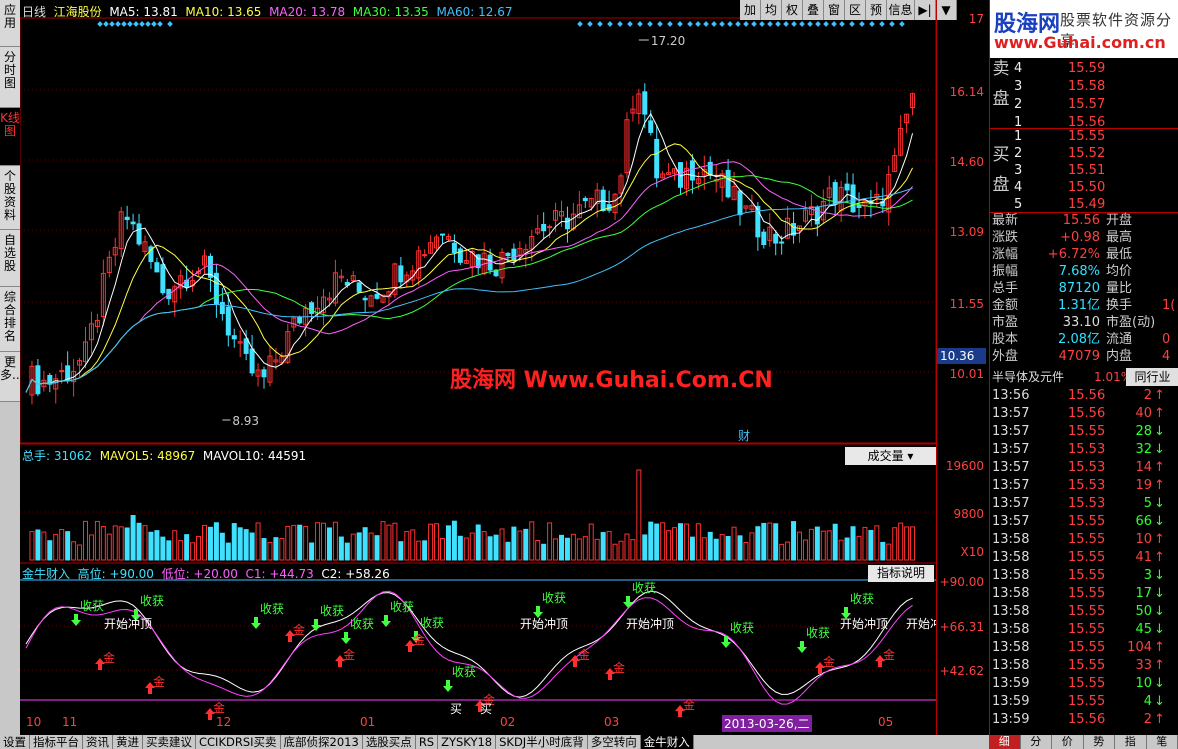 Image resolution: width=1178 pixels, height=749 pixels. I want to click on date-label: 12, so click(224, 722).